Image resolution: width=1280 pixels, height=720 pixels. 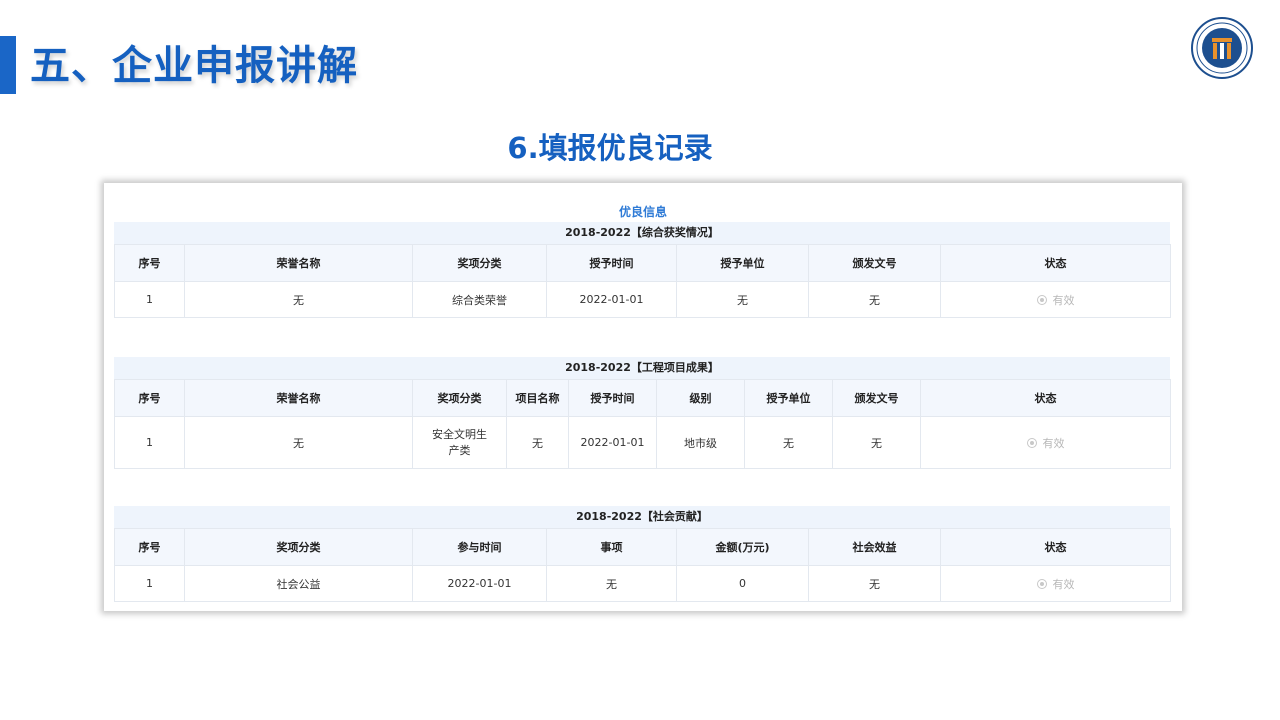 I want to click on table-cell: 社会公益, so click(x=298, y=583).